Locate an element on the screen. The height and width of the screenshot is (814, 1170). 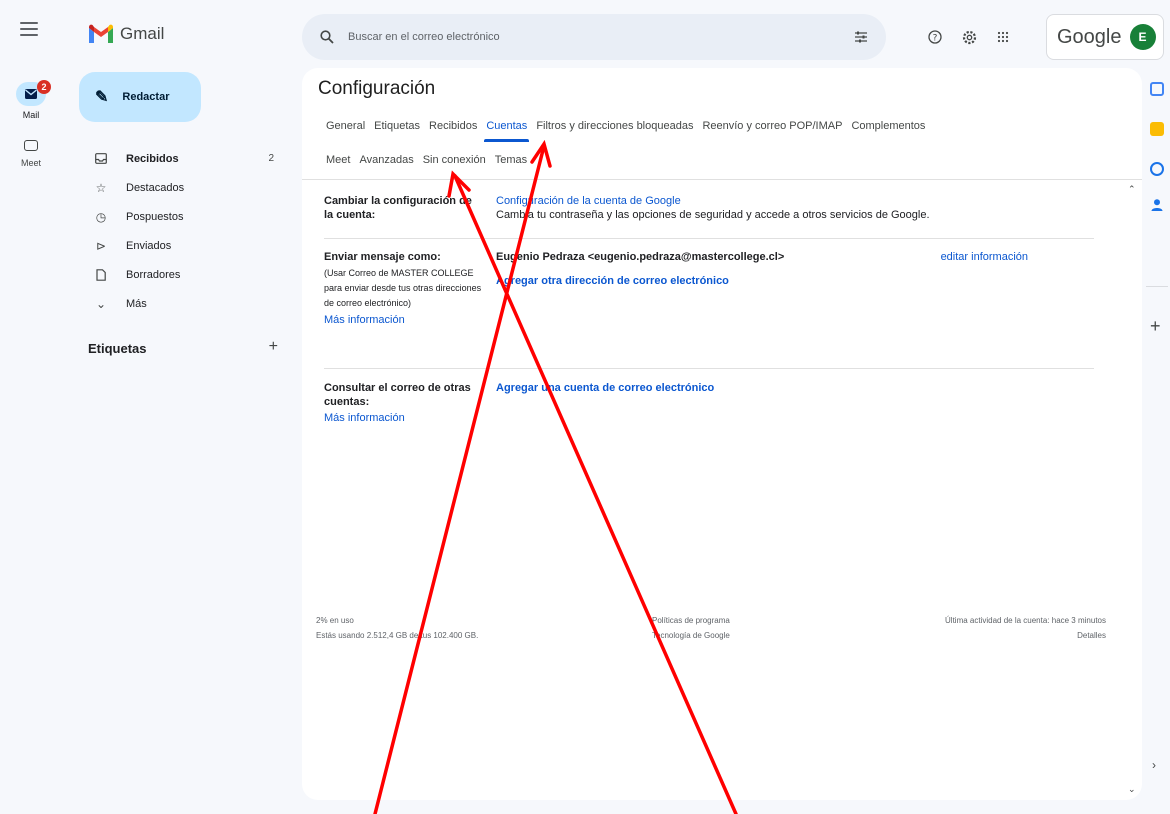
check-mail-more-info-link: Más información is located at coordinates (404, 418).